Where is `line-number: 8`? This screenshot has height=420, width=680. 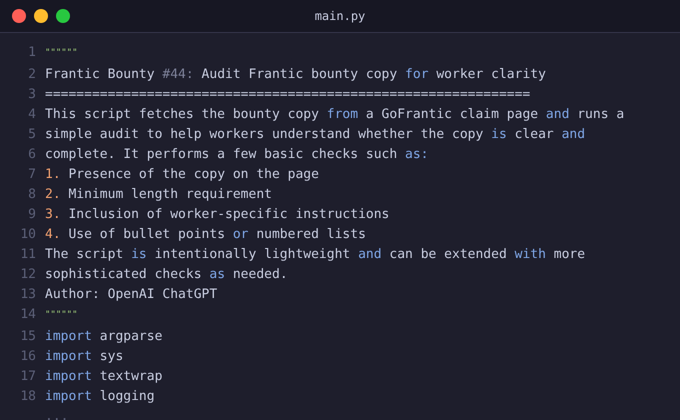 line-number: 8 is located at coordinates (32, 195).